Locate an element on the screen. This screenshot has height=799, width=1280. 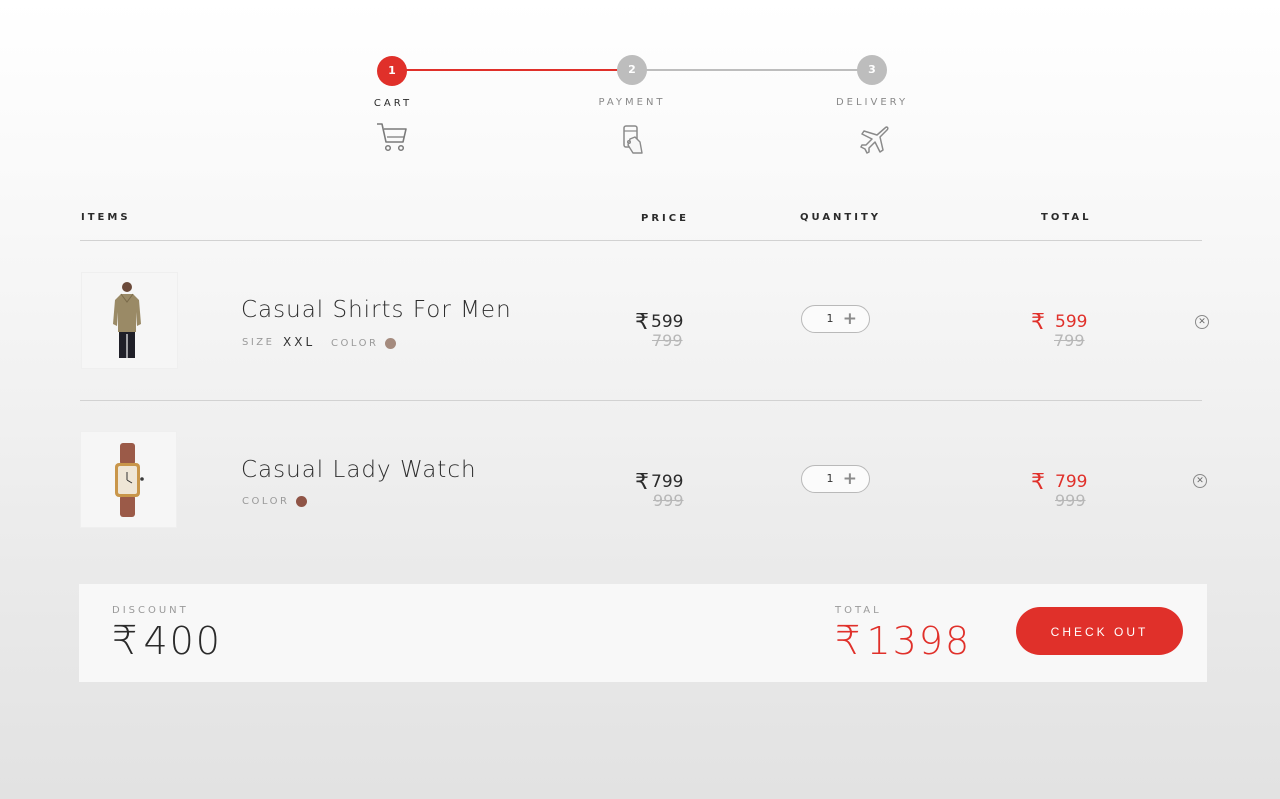
step-1-label: CART is located at coordinates (393, 103).